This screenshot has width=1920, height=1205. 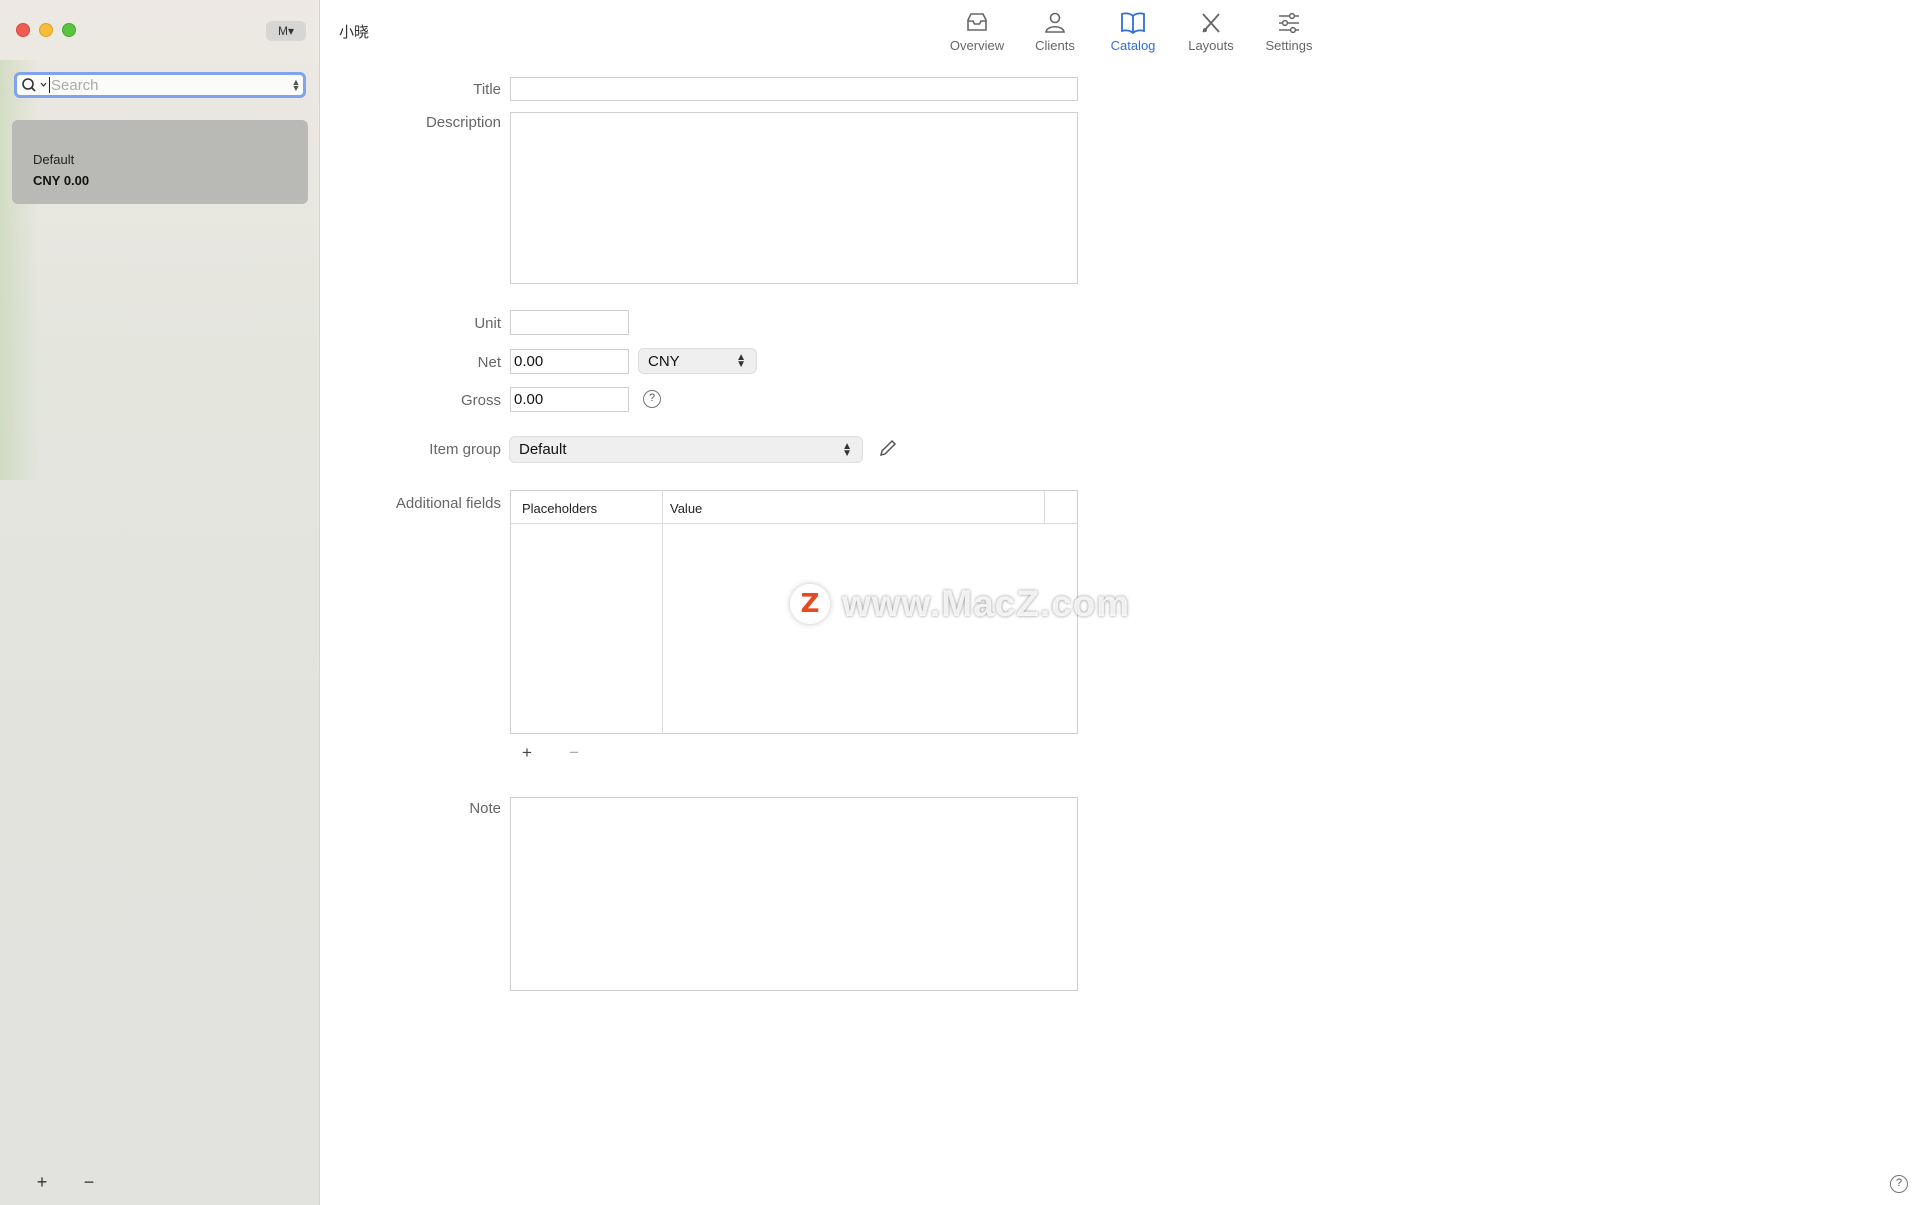 I want to click on account-menu-button: M▾, so click(x=286, y=31).